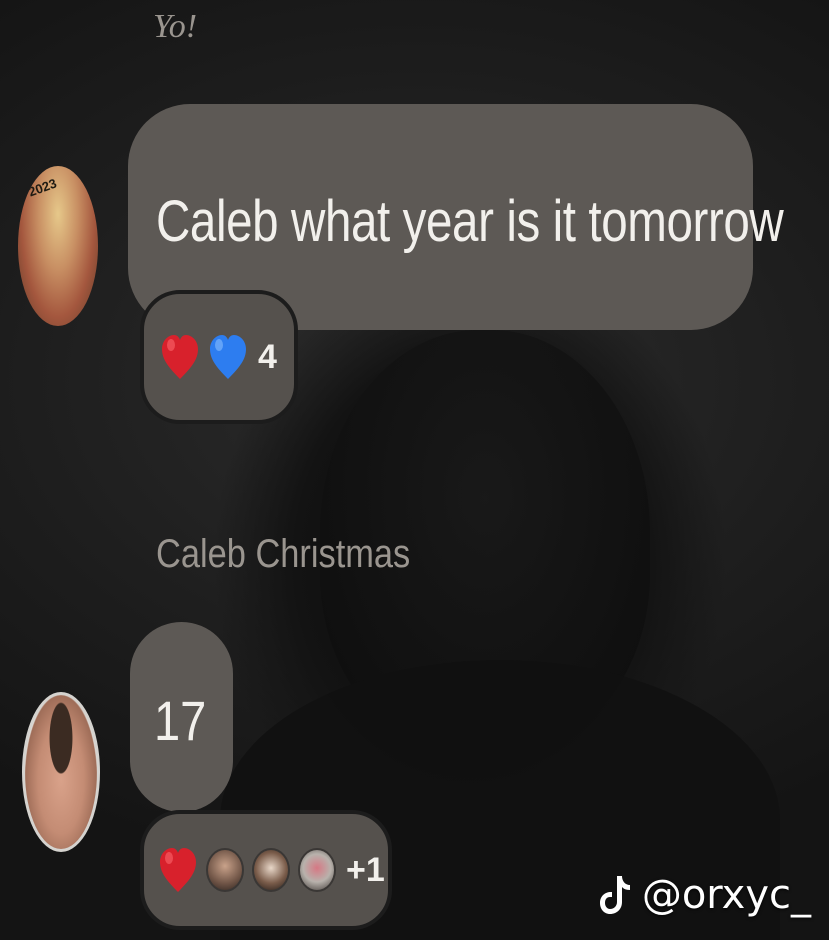 Image resolution: width=829 pixels, height=940 pixels. I want to click on reaction-count: 4, so click(267, 356).